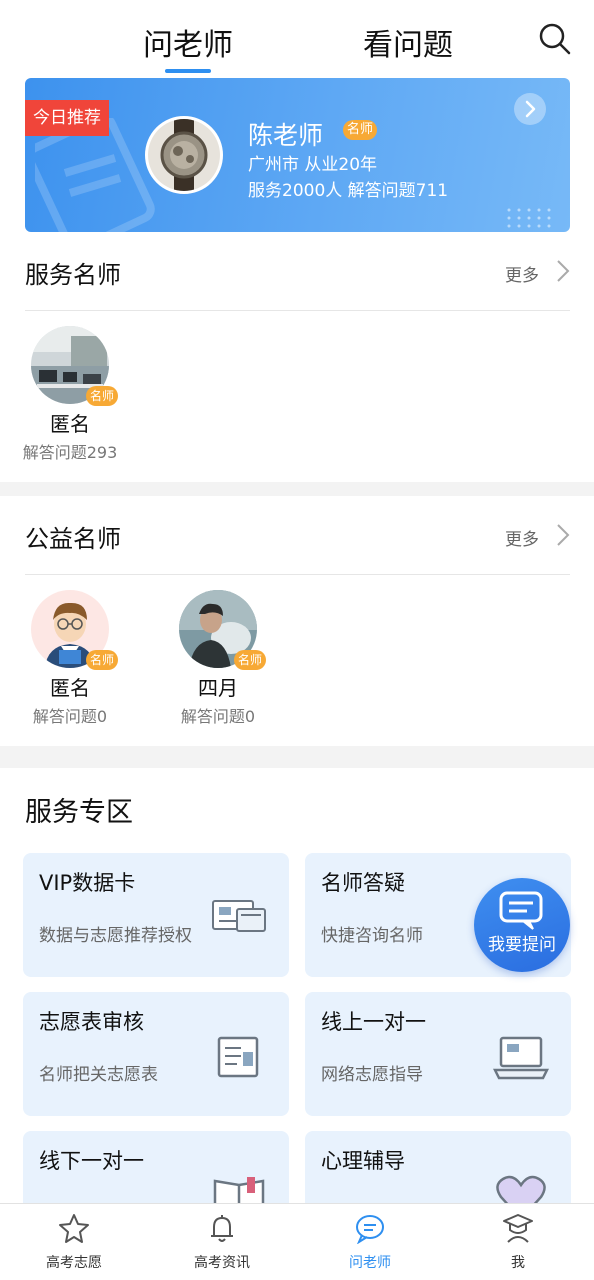  I want to click on chat-icon, so click(521, 910).